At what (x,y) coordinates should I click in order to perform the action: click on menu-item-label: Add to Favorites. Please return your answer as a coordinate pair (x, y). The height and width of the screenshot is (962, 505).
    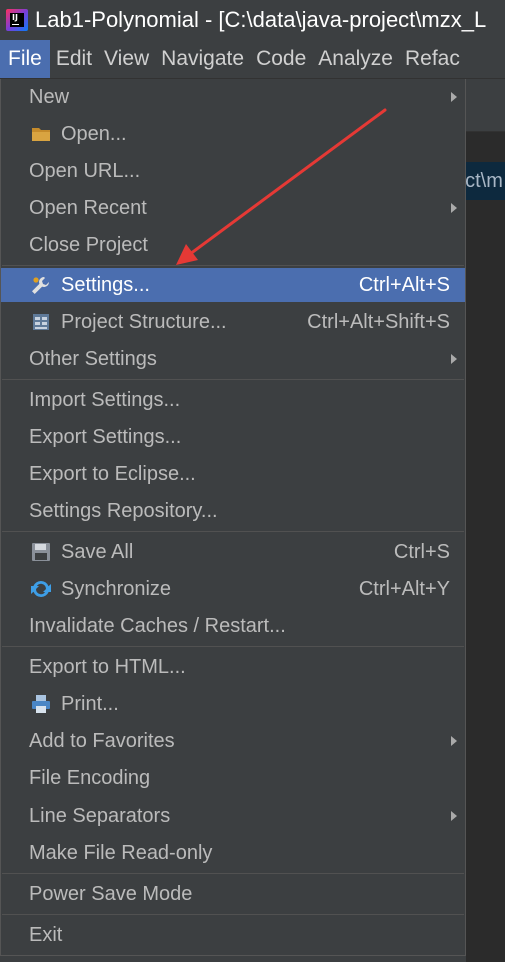
    Looking at the image, I should click on (102, 741).